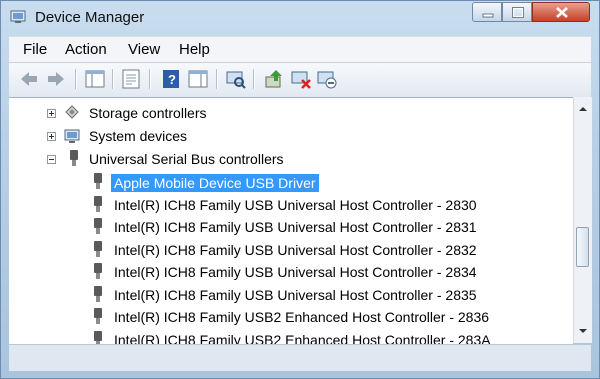 The height and width of the screenshot is (379, 600). Describe the element at coordinates (138, 136) in the screenshot. I see `category-label: System devices` at that location.